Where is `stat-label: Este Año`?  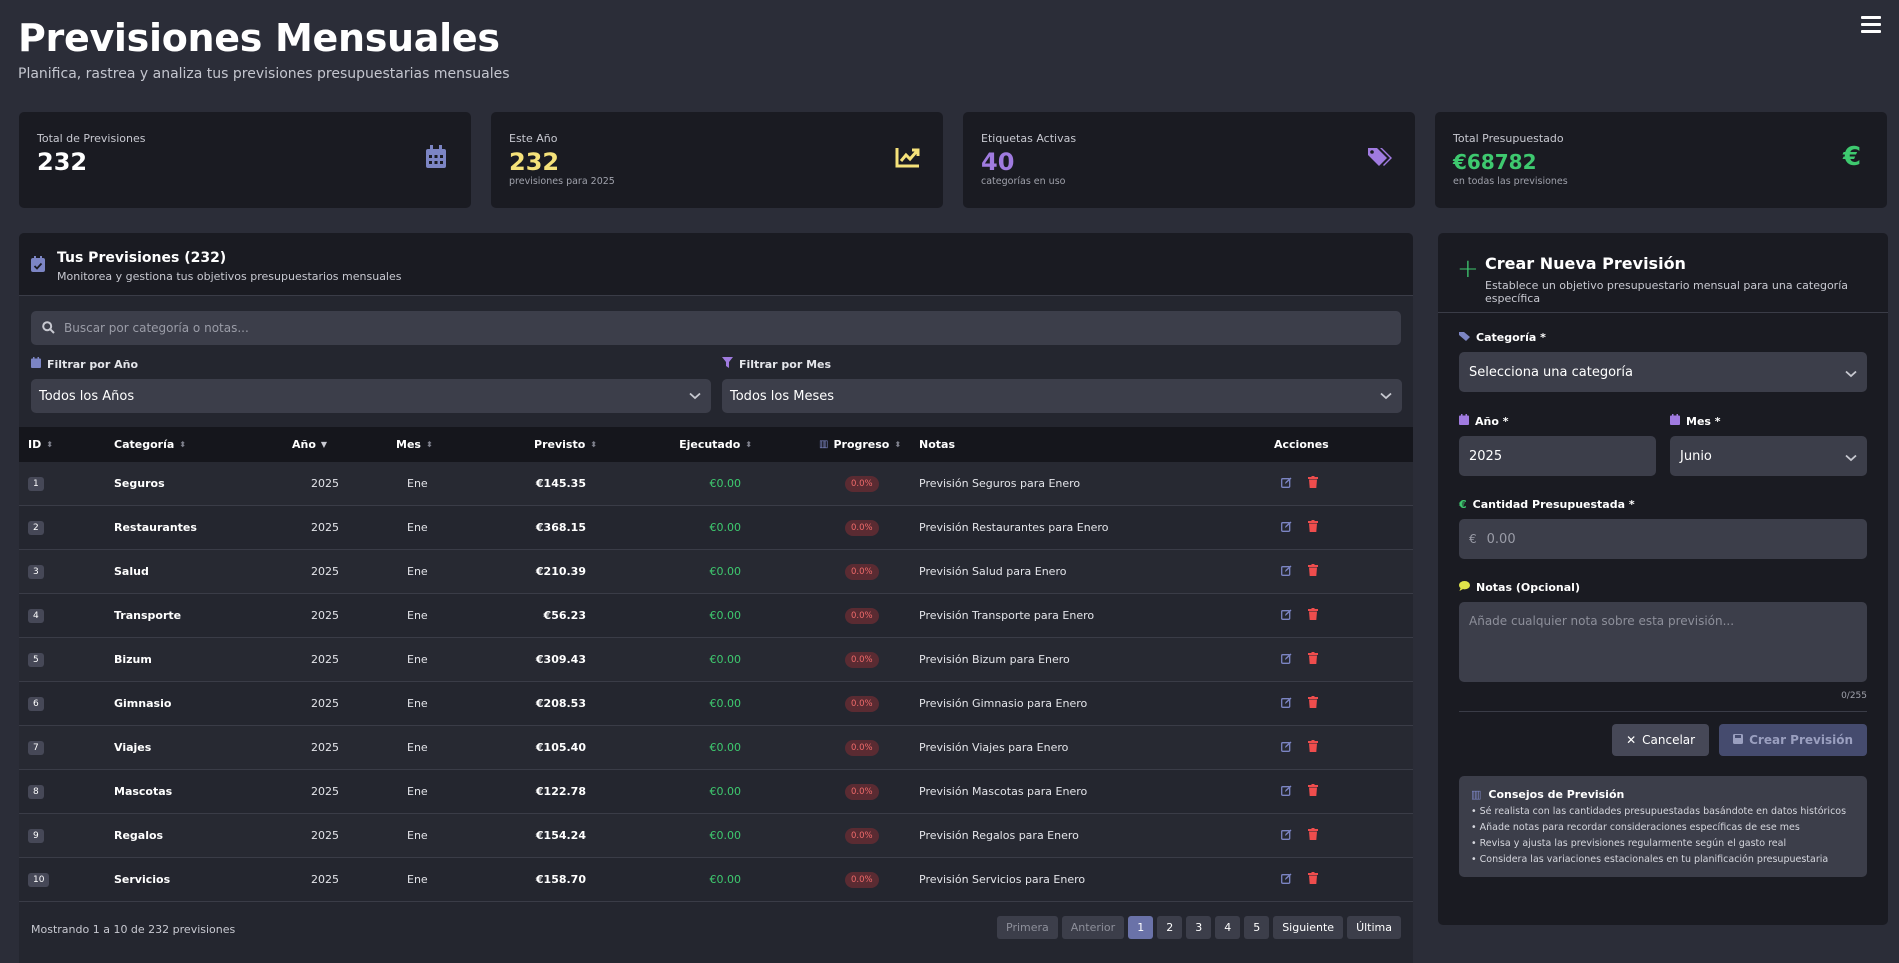
stat-label: Este Año is located at coordinates (533, 138).